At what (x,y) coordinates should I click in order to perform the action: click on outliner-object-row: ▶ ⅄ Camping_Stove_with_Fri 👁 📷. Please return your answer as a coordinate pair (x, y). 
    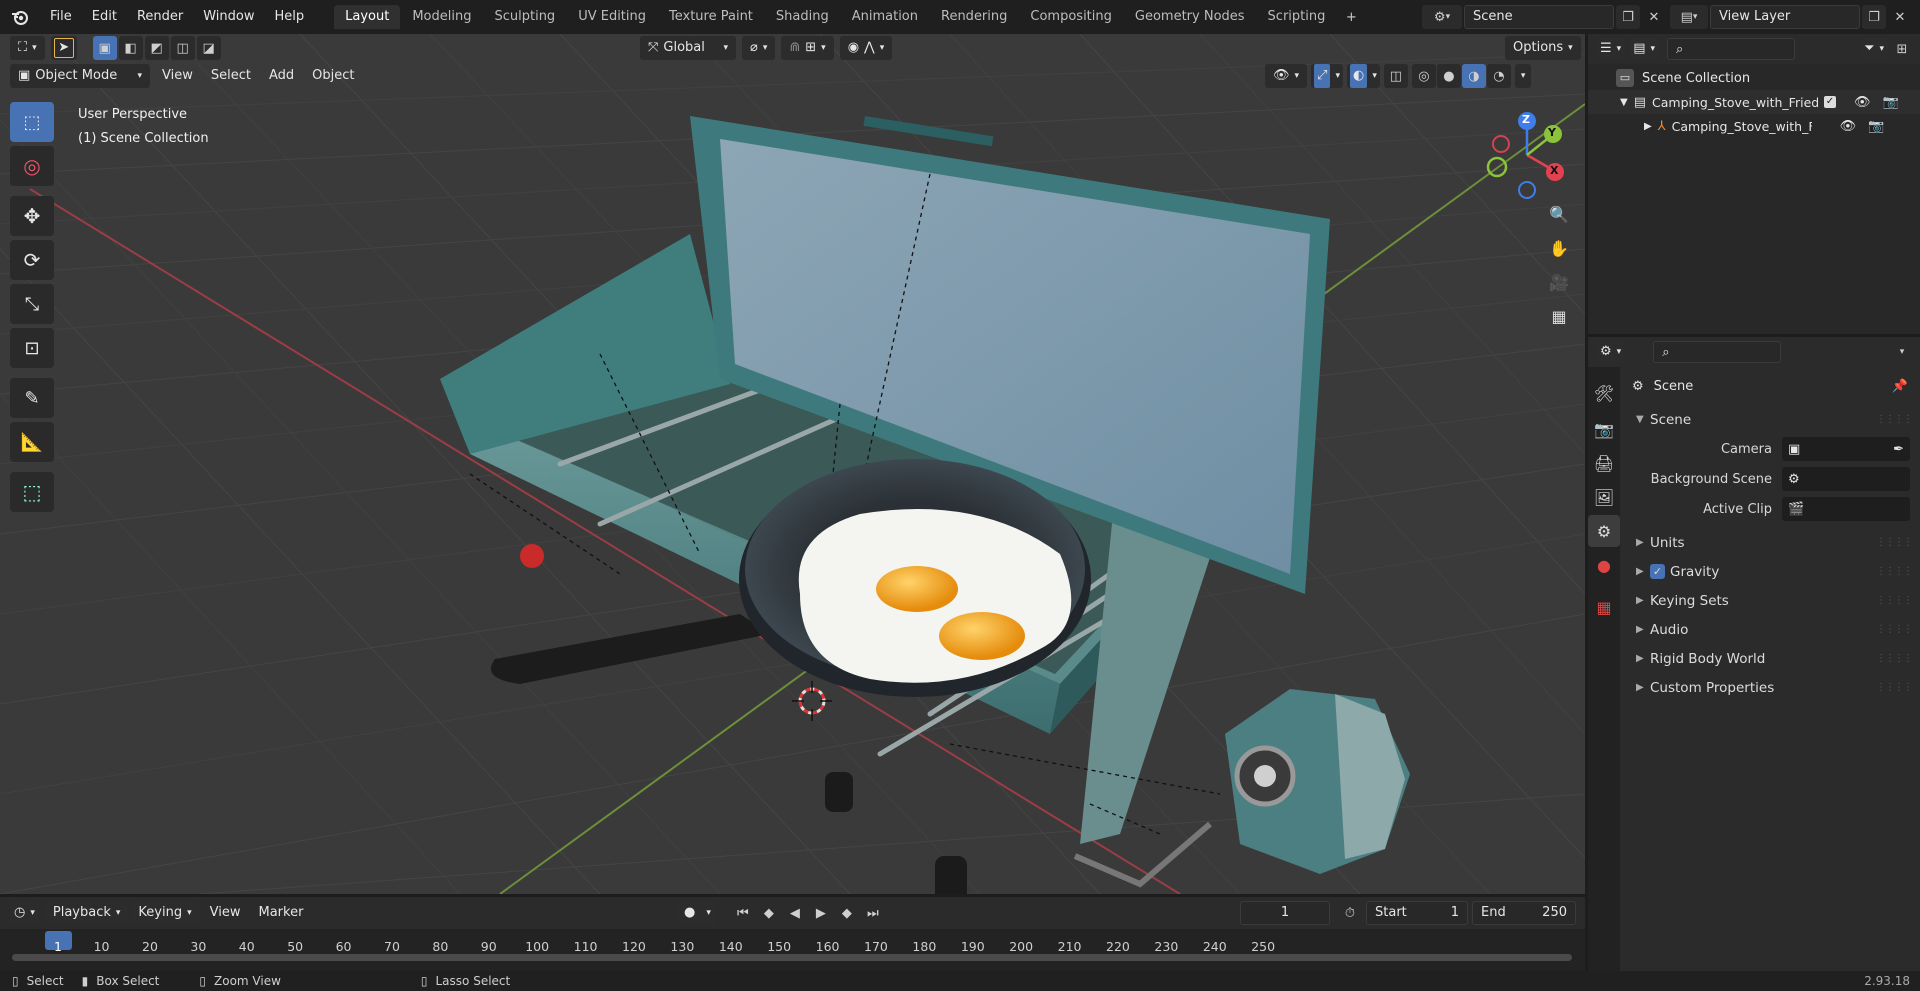
    Looking at the image, I should click on (1754, 126).